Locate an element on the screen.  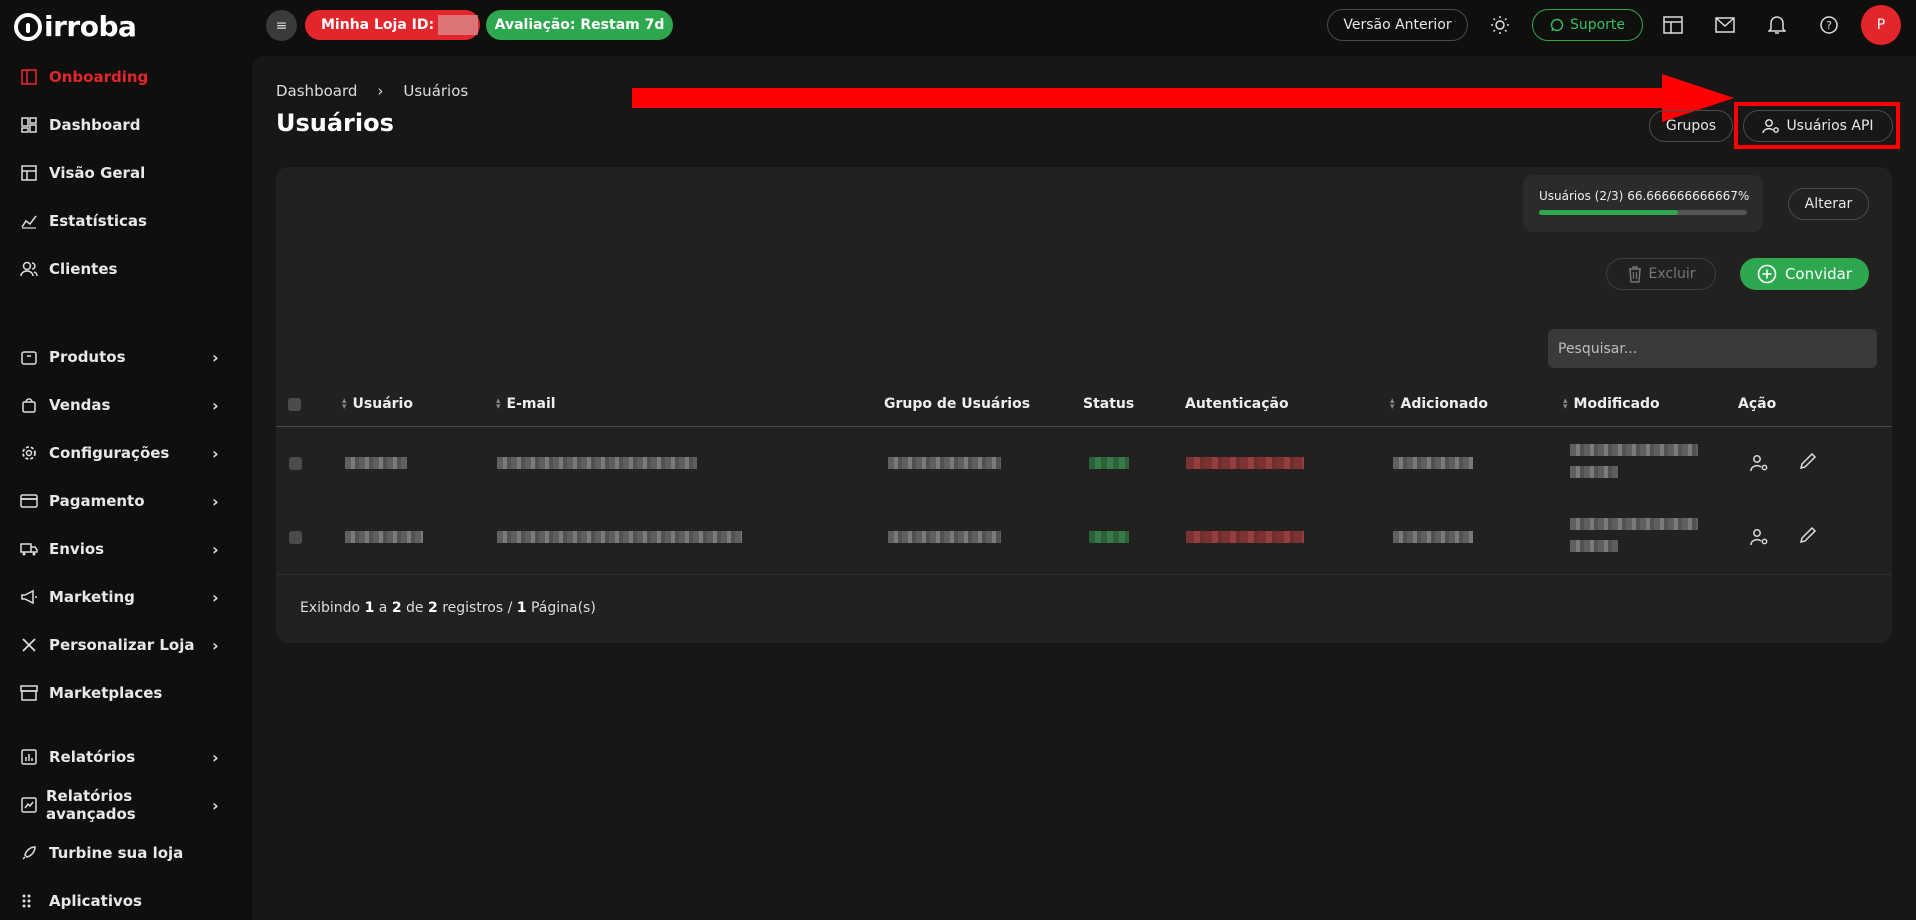
sidebar-item-relatorios-avancados: Relatórios avançados › is located at coordinates (123, 805).